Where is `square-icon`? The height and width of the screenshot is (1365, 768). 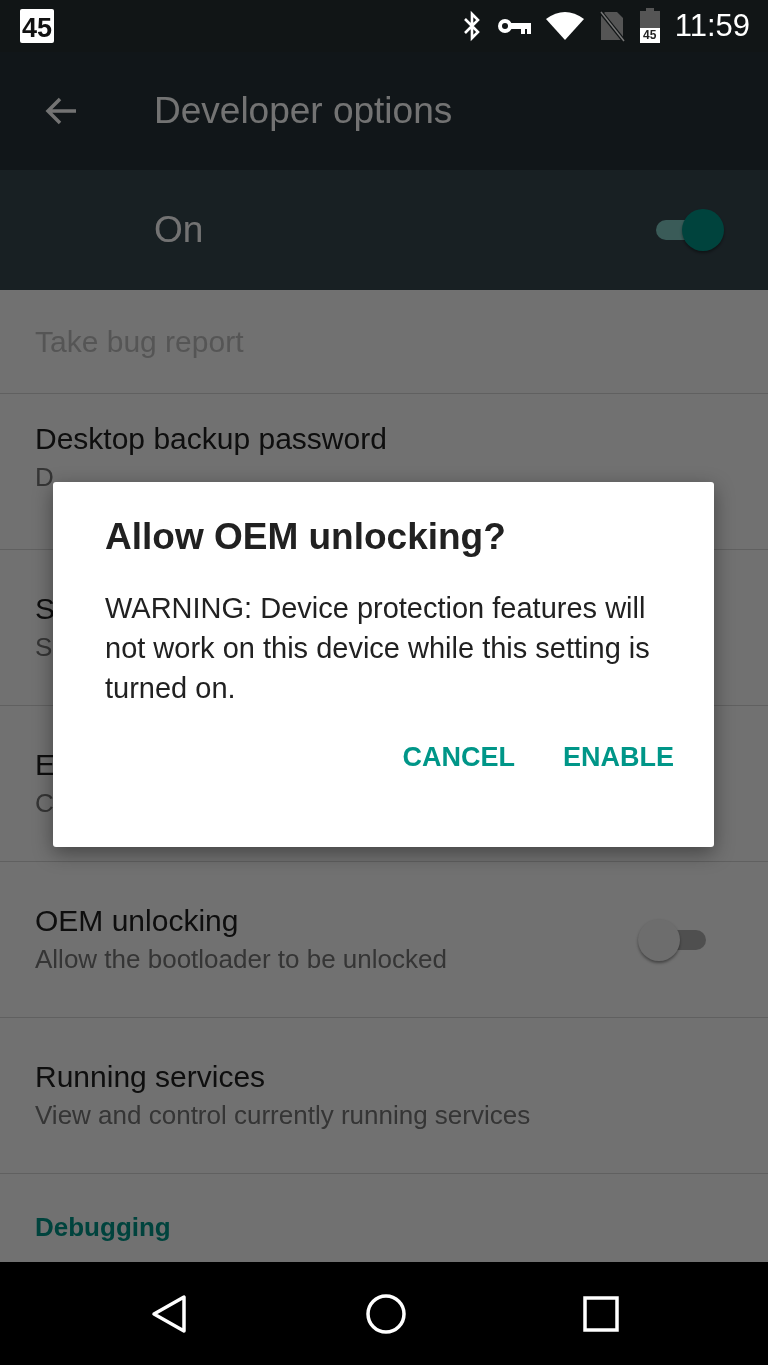
square-icon is located at coordinates (601, 1313).